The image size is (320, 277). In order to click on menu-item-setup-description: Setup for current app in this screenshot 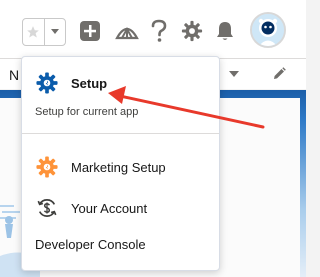, I will do `click(87, 112)`.